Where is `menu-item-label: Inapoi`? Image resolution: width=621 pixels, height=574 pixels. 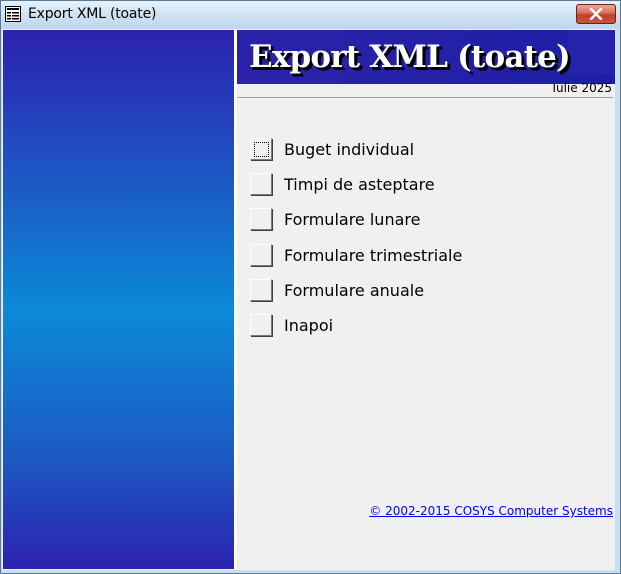 menu-item-label: Inapoi is located at coordinates (308, 325).